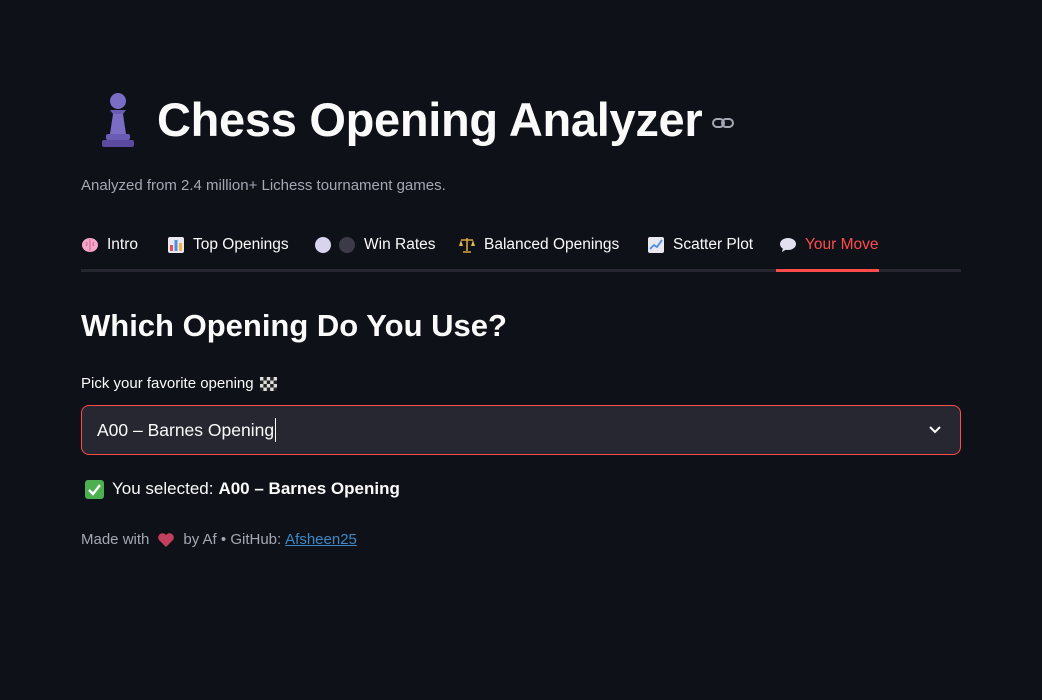 Image resolution: width=1042 pixels, height=700 pixels. What do you see at coordinates (335, 245) in the screenshot?
I see `white-black-circles-icon` at bounding box center [335, 245].